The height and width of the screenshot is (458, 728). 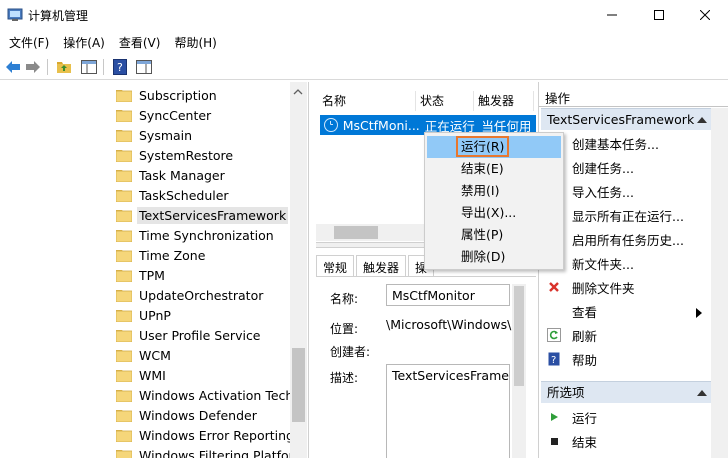 I want to click on tree-item-label: SyncCenter, so click(x=175, y=115).